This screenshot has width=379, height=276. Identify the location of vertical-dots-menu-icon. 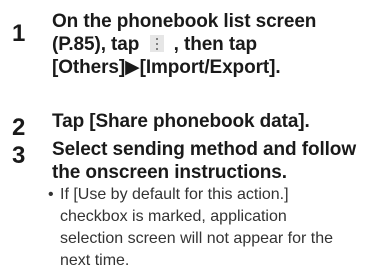
(157, 43).